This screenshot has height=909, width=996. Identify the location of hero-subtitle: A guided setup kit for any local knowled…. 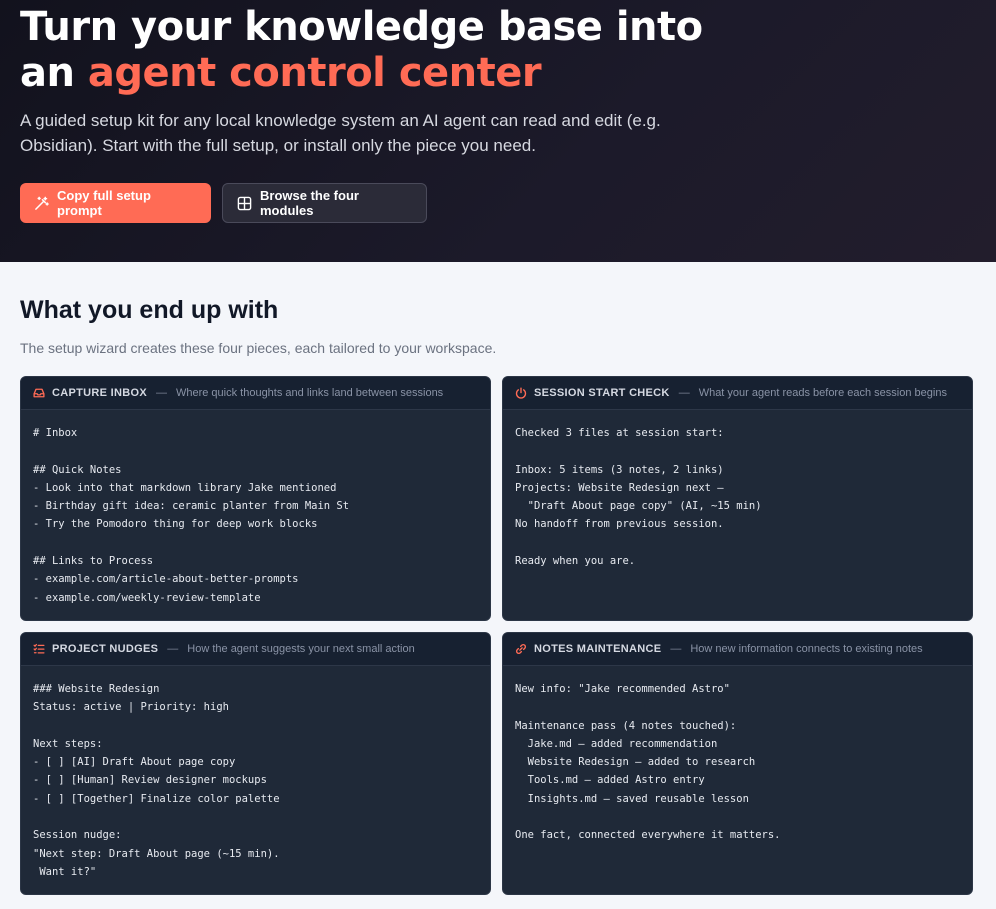
(340, 133).